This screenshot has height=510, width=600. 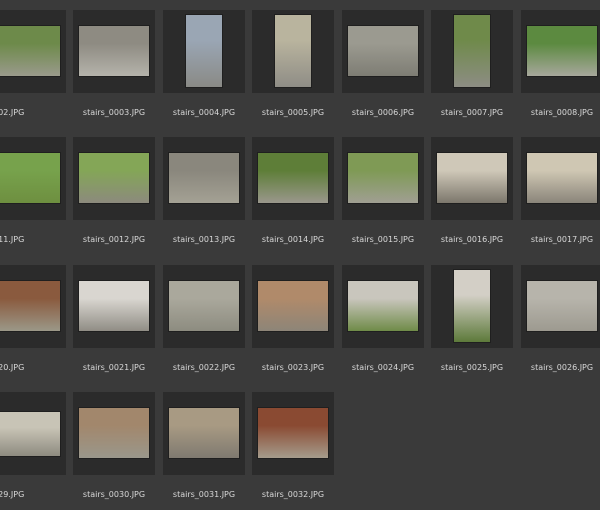 I want to click on filename-label: stairs_0003.JPG, so click(x=114, y=112).